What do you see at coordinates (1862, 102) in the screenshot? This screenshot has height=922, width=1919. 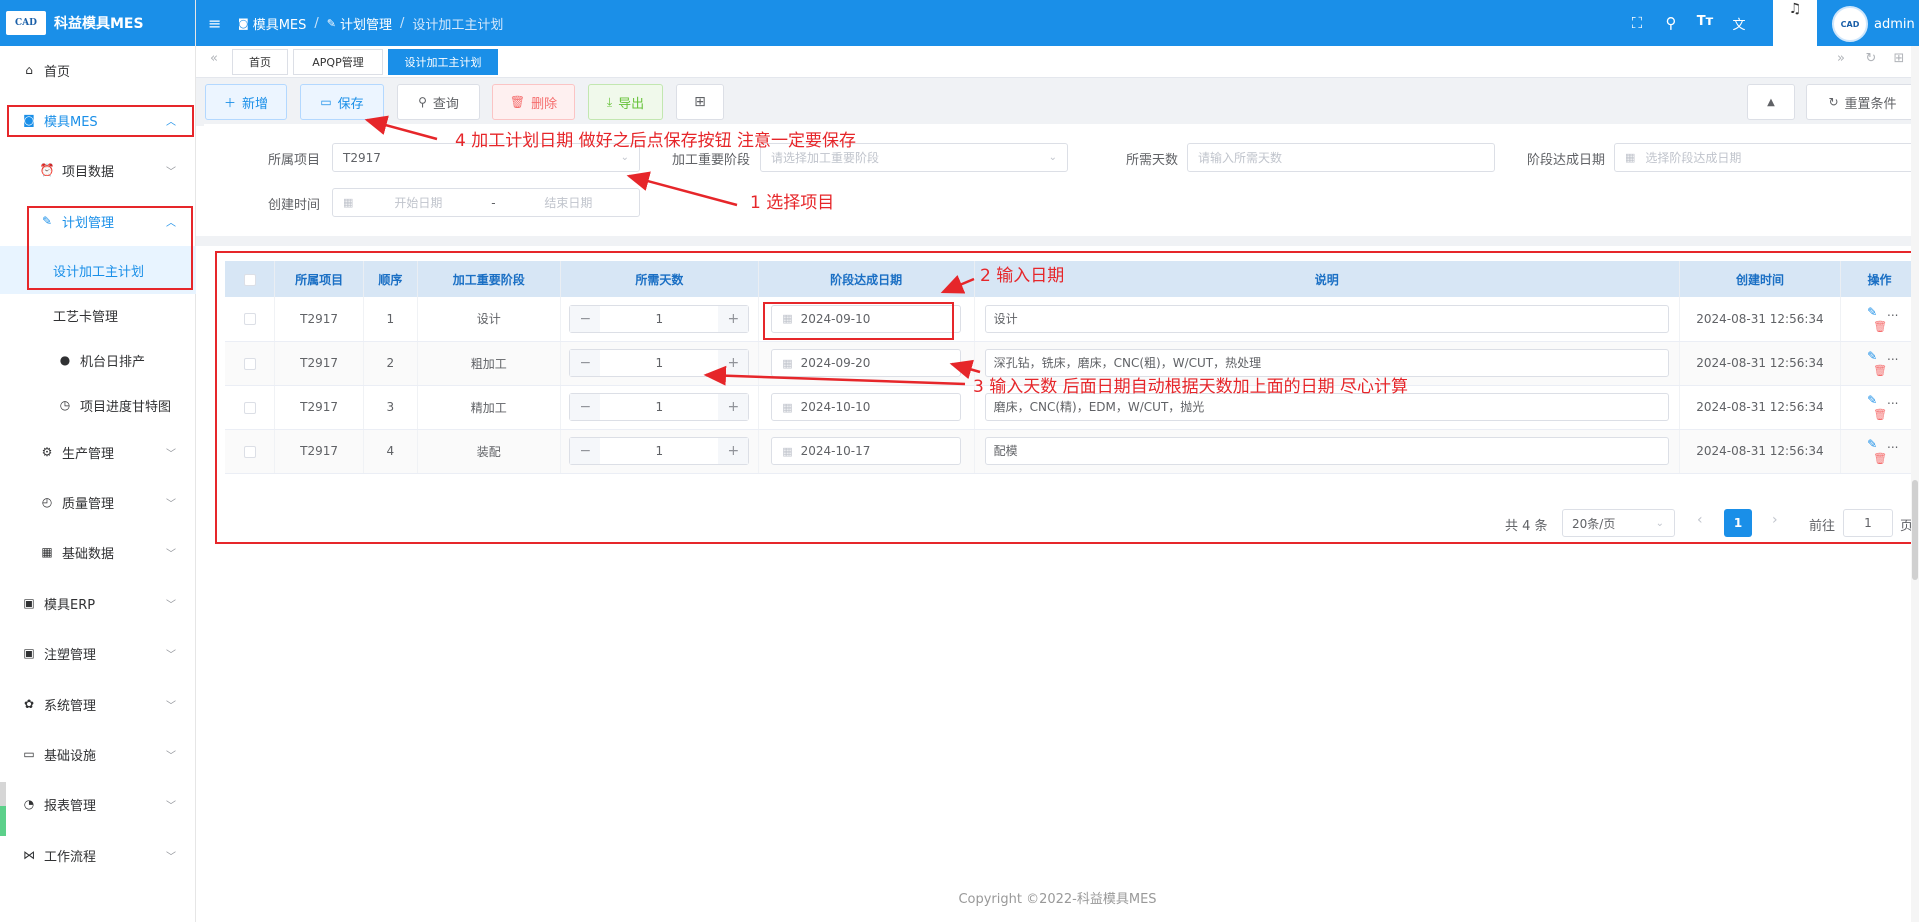 I see `reset-button: ↻ 重置条件` at bounding box center [1862, 102].